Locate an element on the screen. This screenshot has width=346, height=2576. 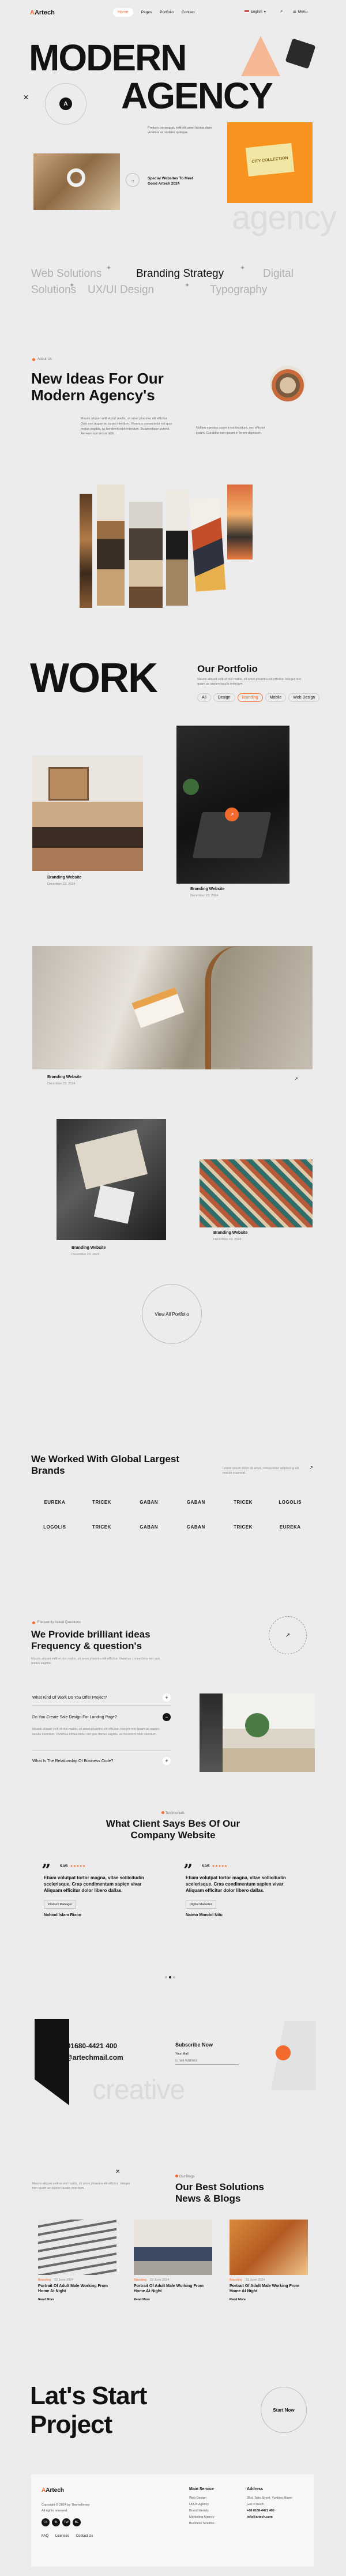
footer-link-contact: Contact Us is located at coordinates (84, 2536).